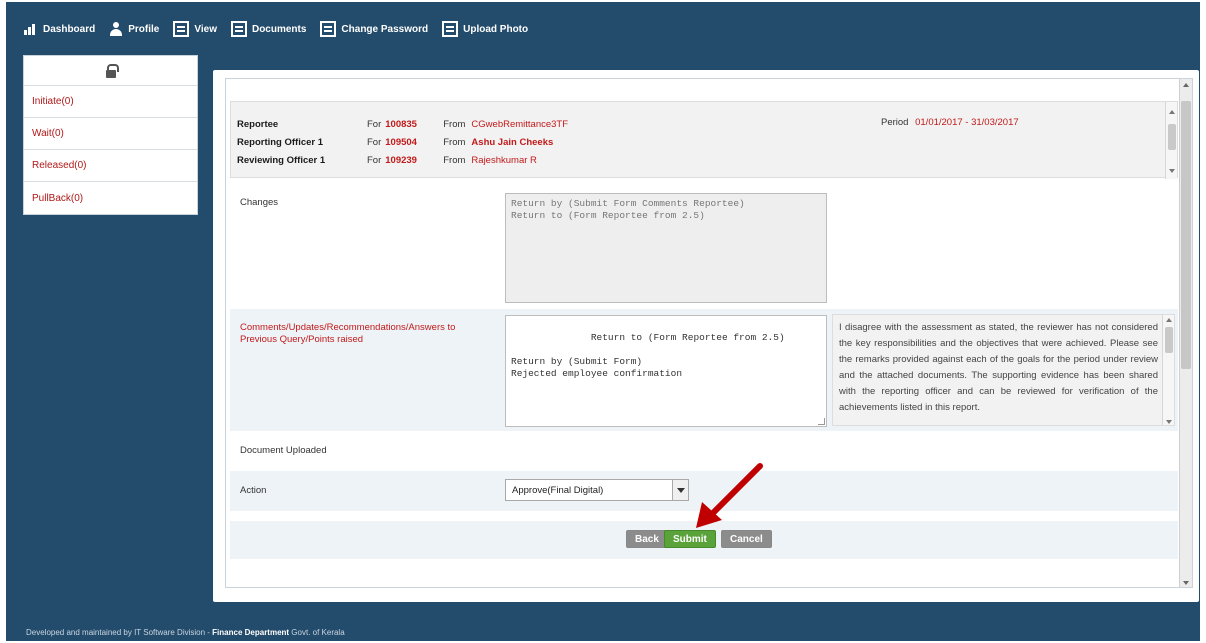 The image size is (1206, 643). Describe the element at coordinates (496, 29) in the screenshot. I see `nav-label: Upload Photo` at that location.